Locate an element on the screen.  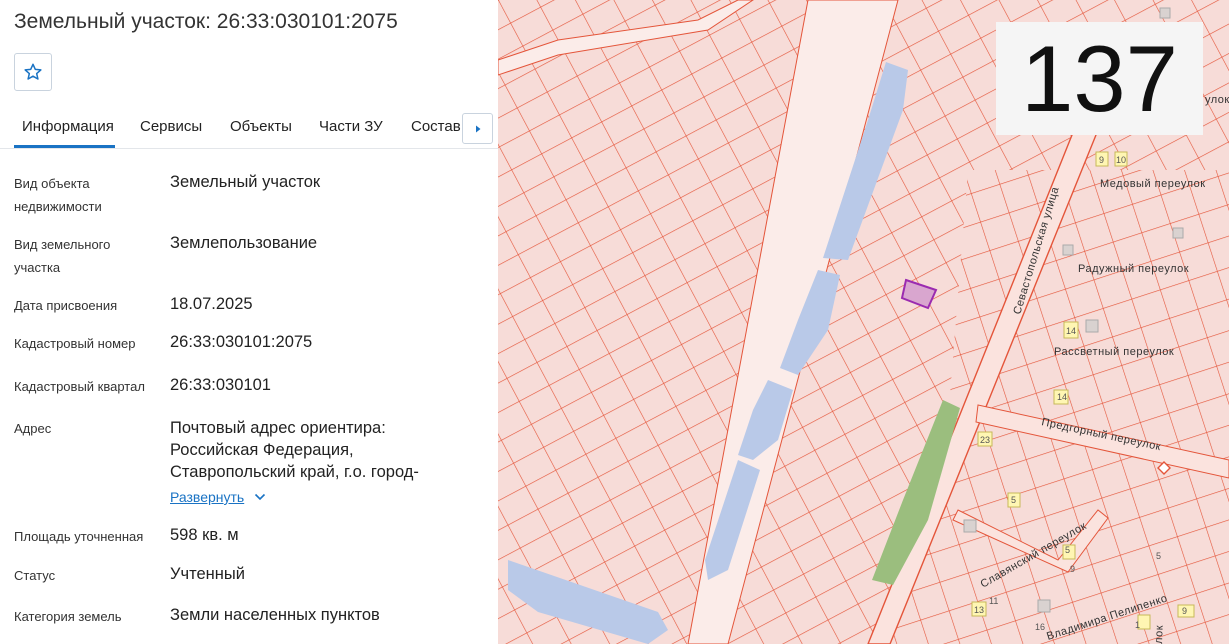
street-label-rassvetny: Рассветный переулок is located at coordinates (1114, 352).